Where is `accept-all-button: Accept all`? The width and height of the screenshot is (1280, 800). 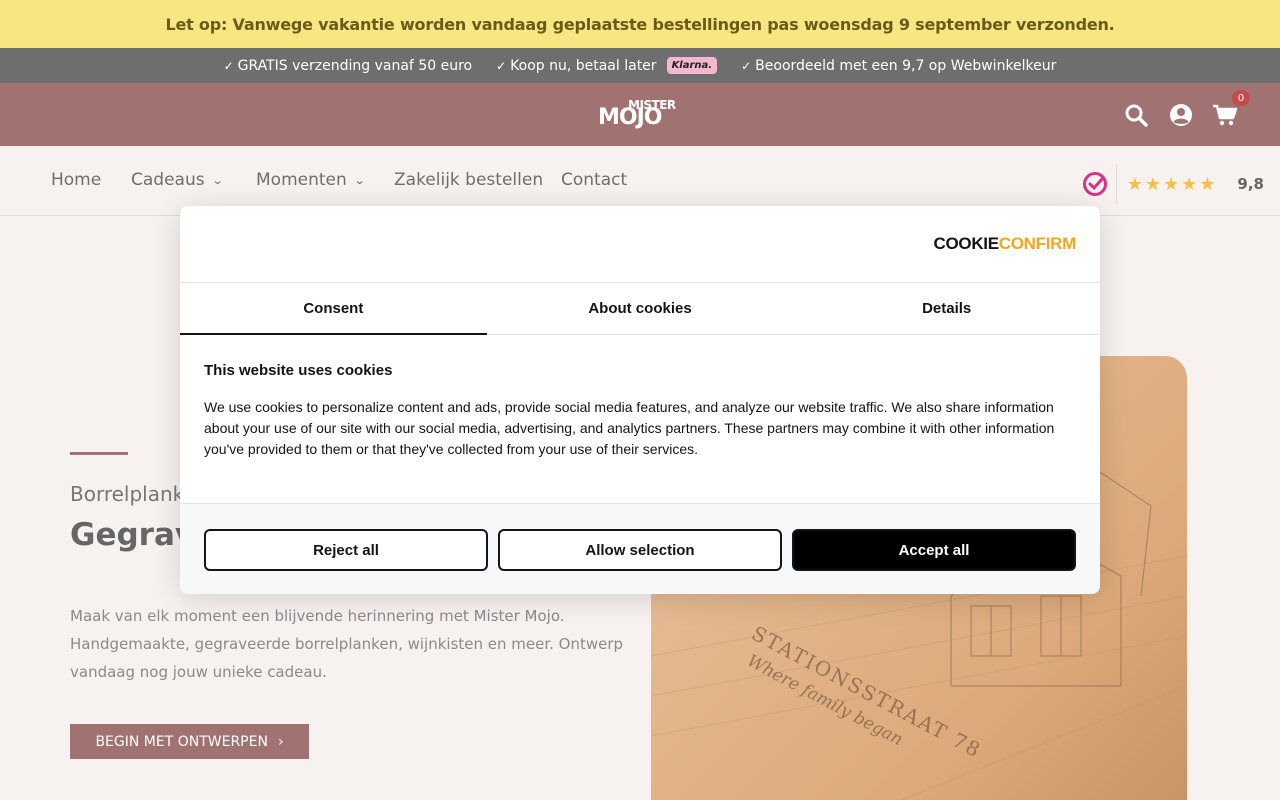
accept-all-button: Accept all is located at coordinates (934, 550).